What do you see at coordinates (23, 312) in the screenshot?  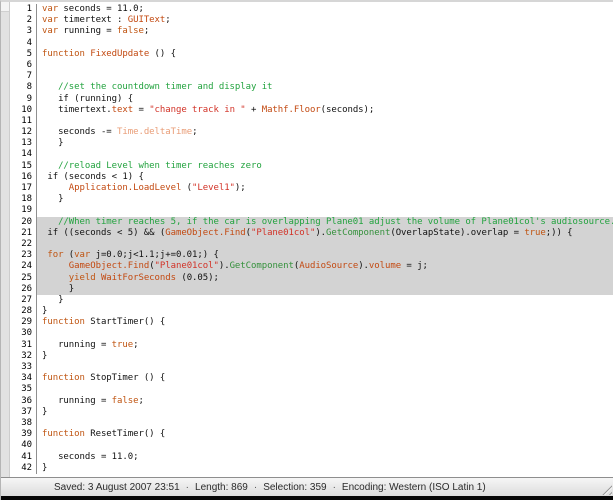 I see `line-number: 28` at bounding box center [23, 312].